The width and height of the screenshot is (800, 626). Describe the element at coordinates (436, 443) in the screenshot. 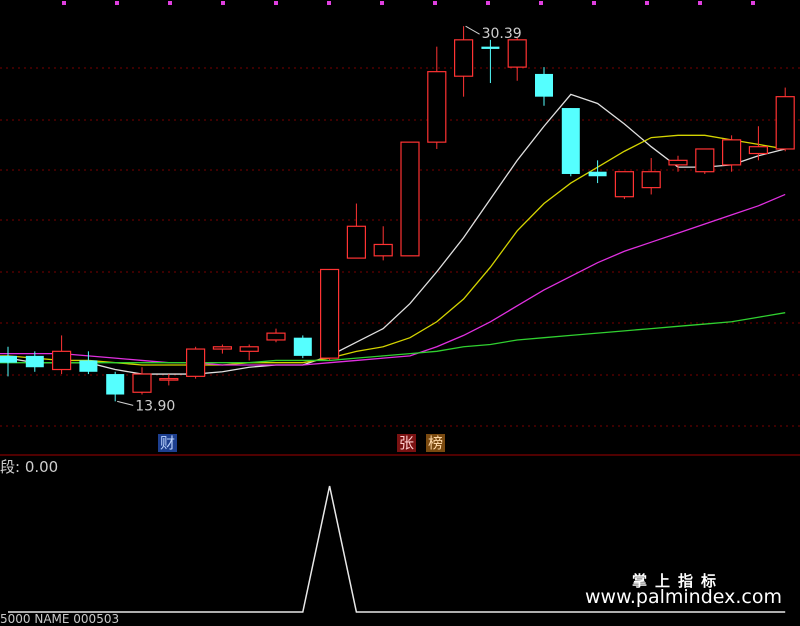

I see `badge-bang: 榜` at that location.